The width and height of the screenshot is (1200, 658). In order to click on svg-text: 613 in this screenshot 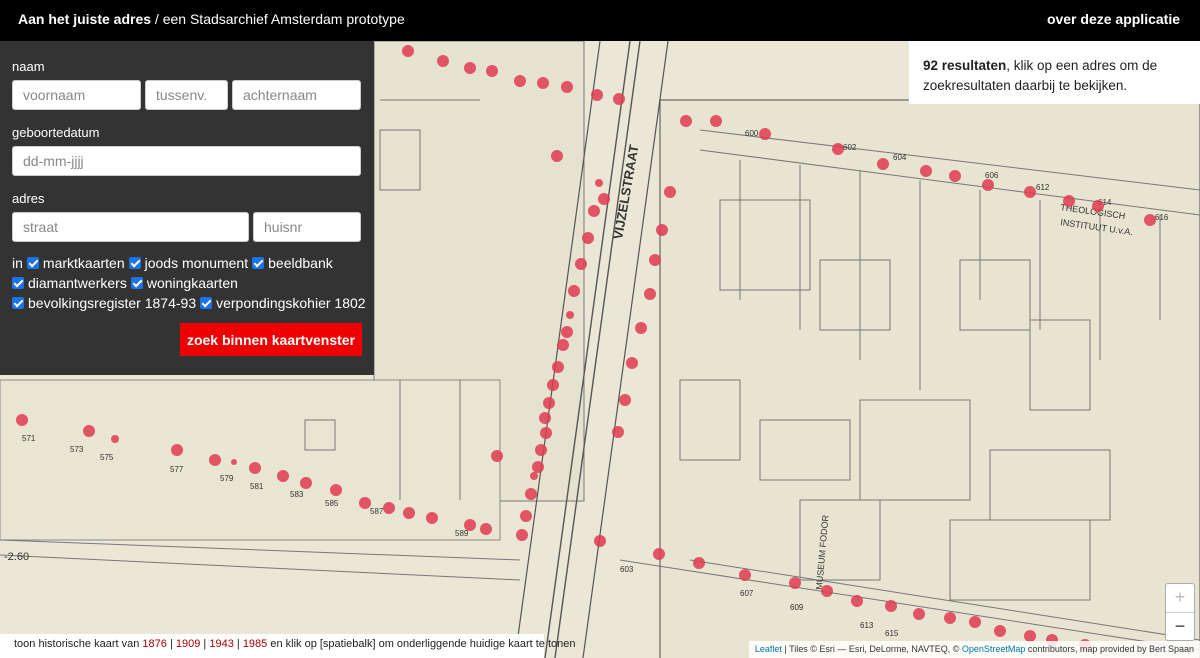, I will do `click(867, 625)`.